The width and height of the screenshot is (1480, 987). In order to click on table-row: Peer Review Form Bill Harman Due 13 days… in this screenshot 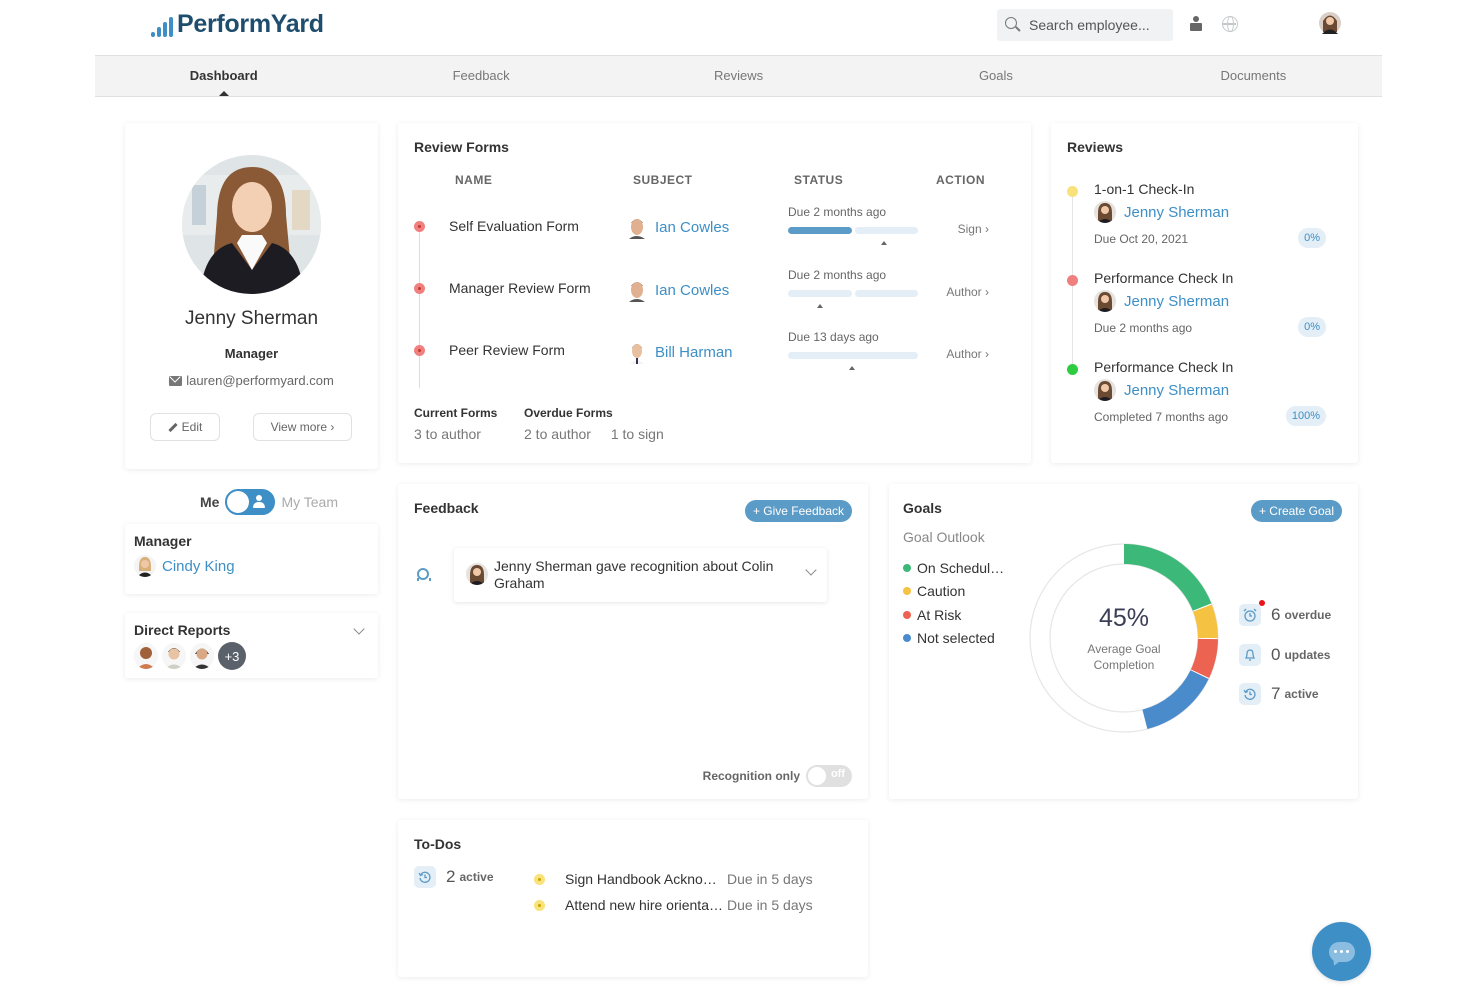, I will do `click(714, 355)`.